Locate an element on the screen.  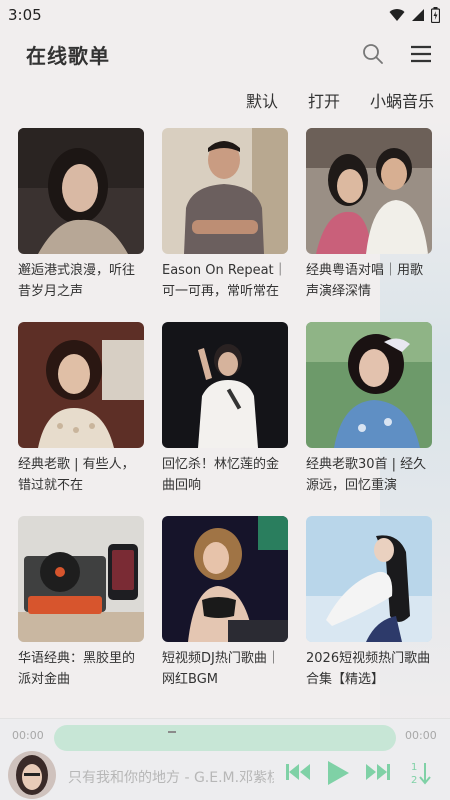
header: 在线歌单 is located at coordinates (225, 54).